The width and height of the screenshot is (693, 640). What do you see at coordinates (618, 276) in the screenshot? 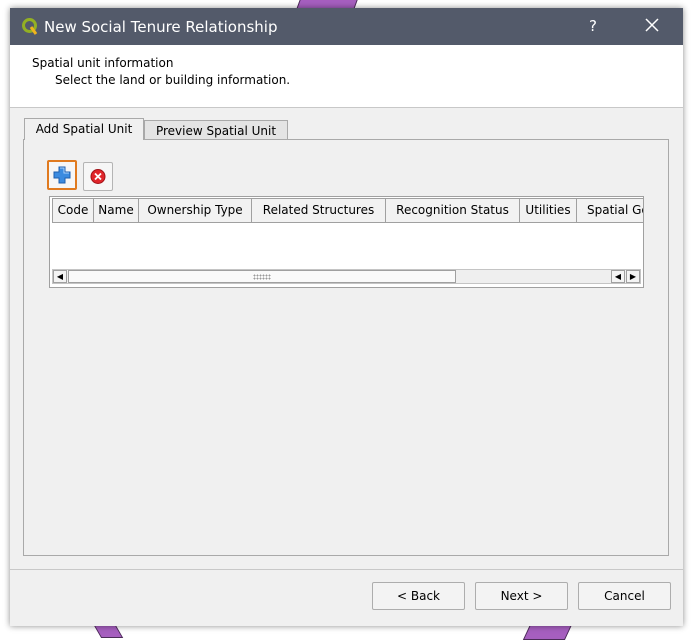
I see `scroll-left-button-secondary: ◀` at bounding box center [618, 276].